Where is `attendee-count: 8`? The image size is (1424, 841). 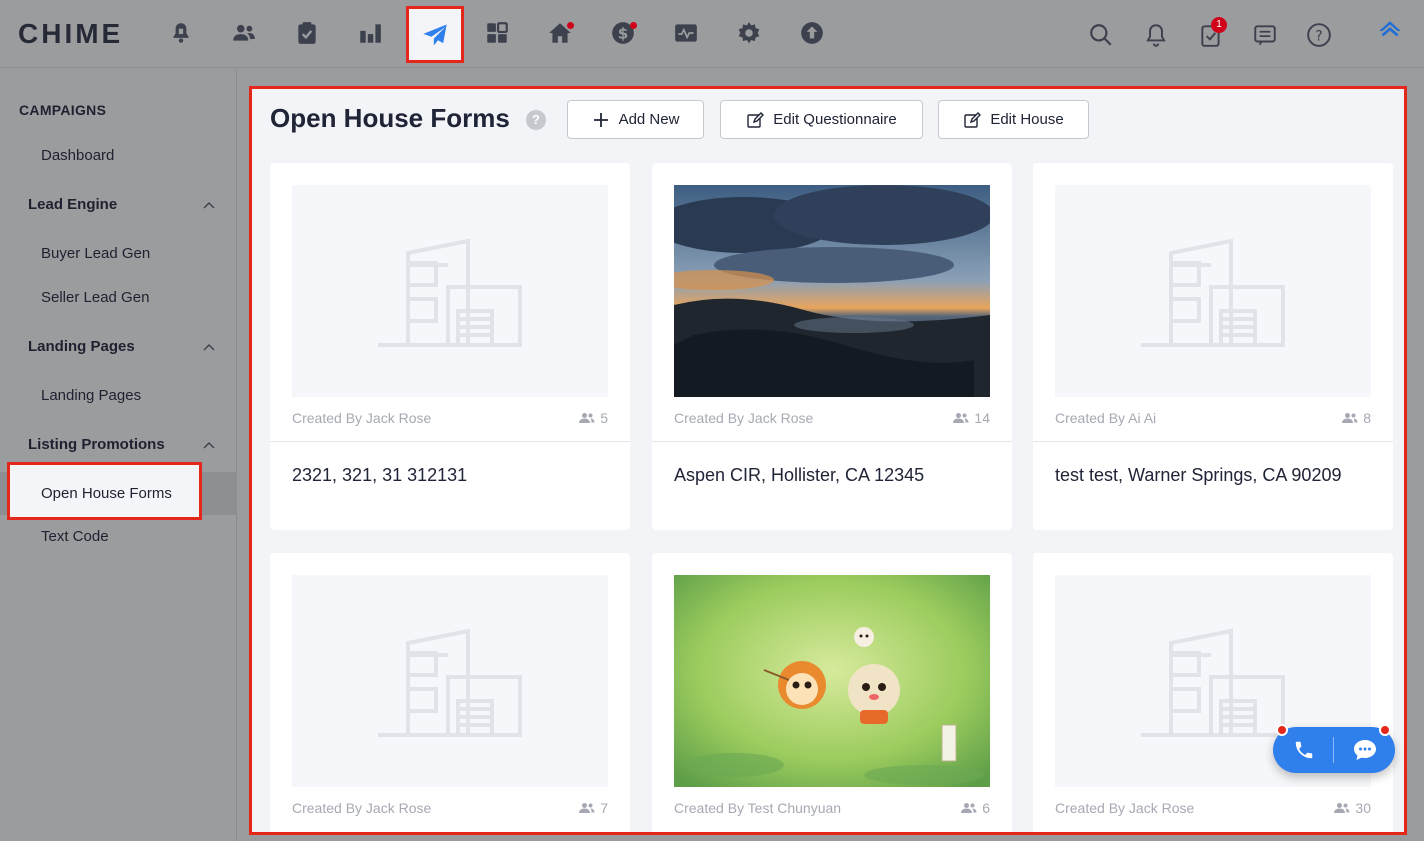 attendee-count: 8 is located at coordinates (1356, 418).